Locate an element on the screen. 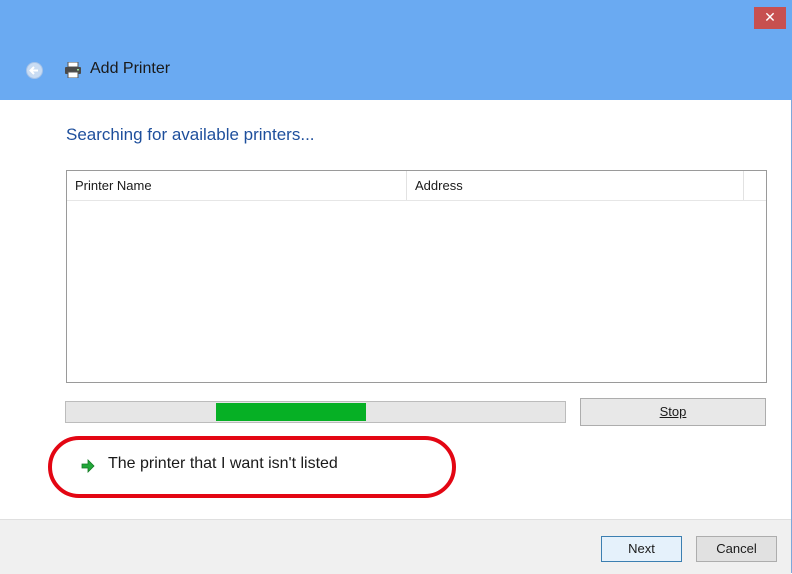 The image size is (792, 574). progress-bar-fill is located at coordinates (291, 412).